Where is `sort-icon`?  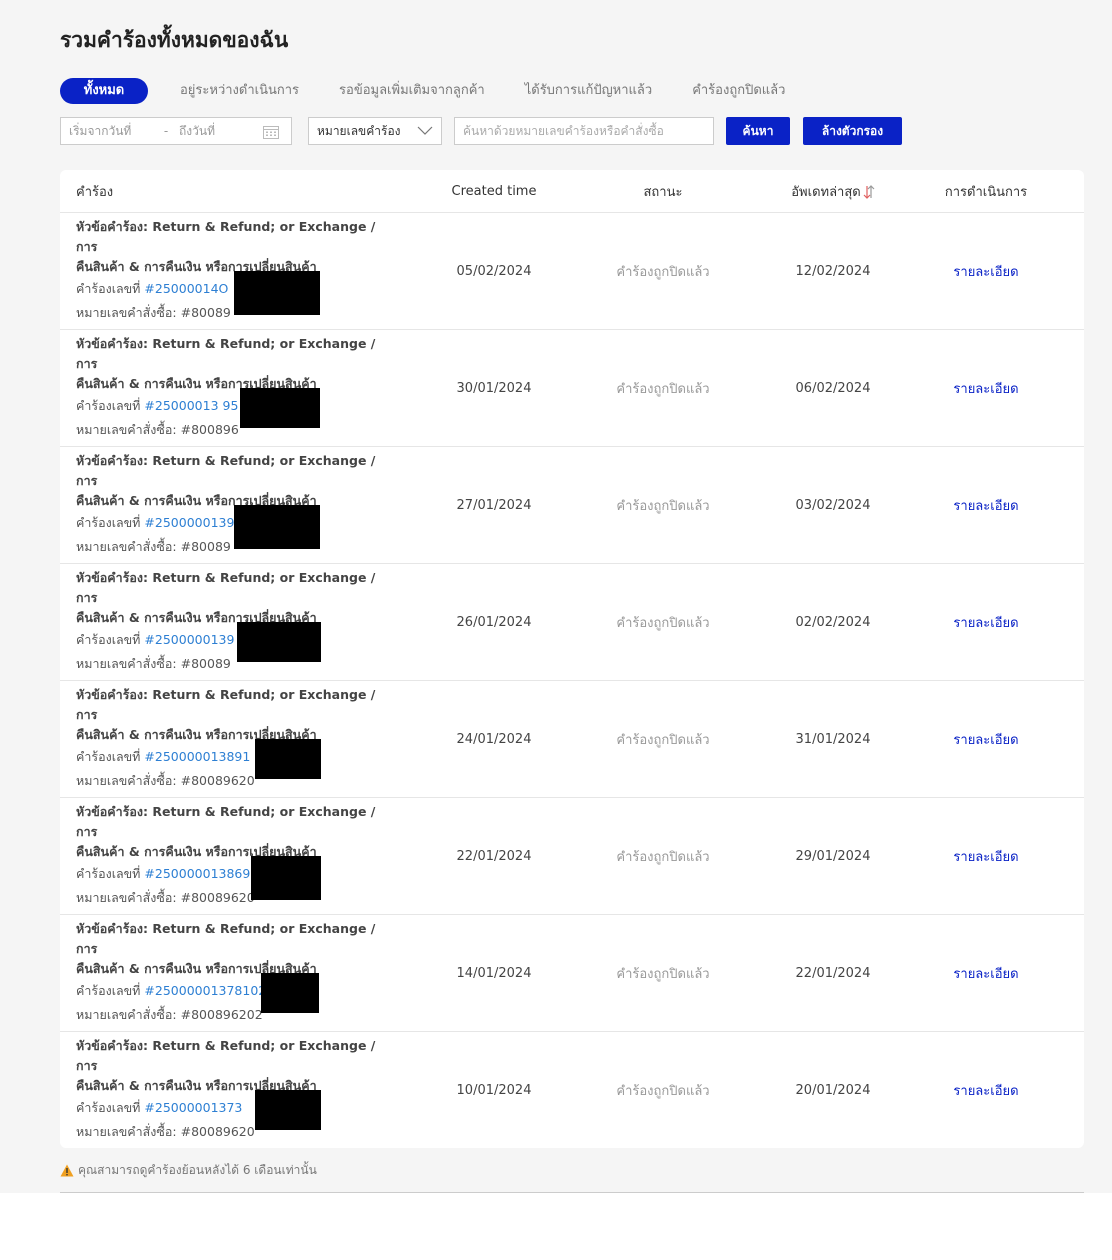
sort-icon is located at coordinates (869, 192).